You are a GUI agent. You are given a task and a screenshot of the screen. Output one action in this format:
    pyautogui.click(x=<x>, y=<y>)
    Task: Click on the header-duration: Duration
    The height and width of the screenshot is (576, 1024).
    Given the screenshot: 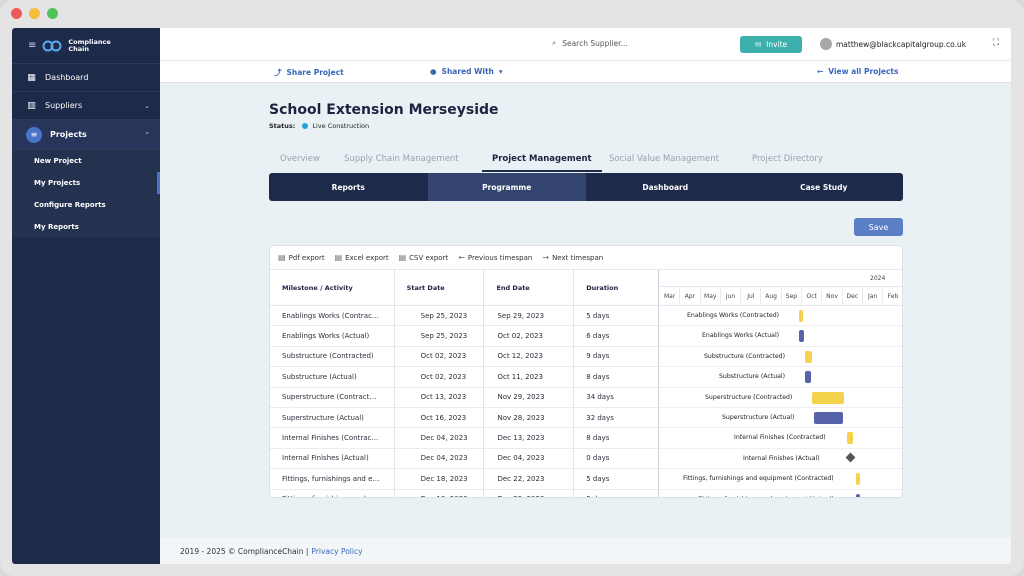 What is the action you would take?
    pyautogui.click(x=616, y=287)
    